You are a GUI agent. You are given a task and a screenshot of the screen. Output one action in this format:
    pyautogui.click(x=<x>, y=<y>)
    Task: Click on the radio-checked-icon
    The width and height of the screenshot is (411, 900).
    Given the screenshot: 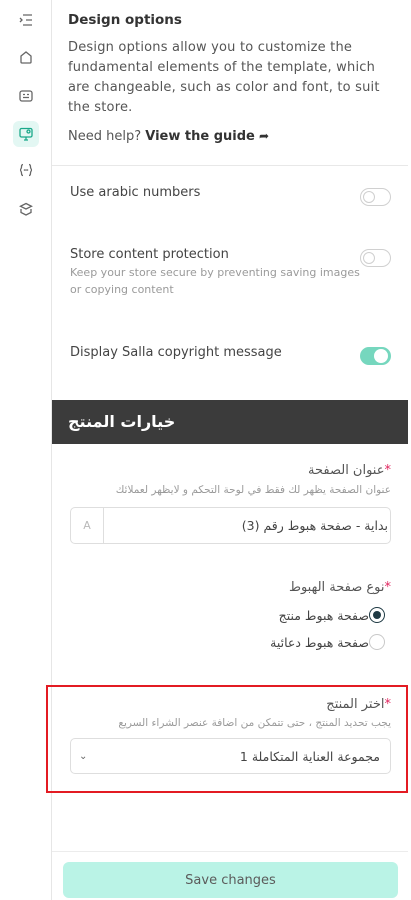 What is the action you would take?
    pyautogui.click(x=377, y=615)
    